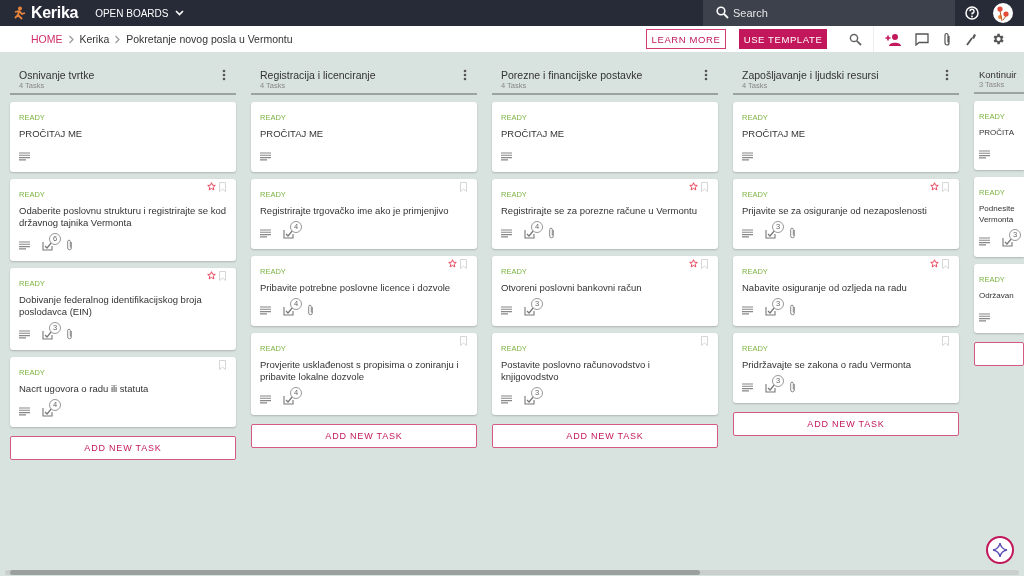  Describe the element at coordinates (686, 39) in the screenshot. I see `learn-more-button: LEARN MORE` at that location.